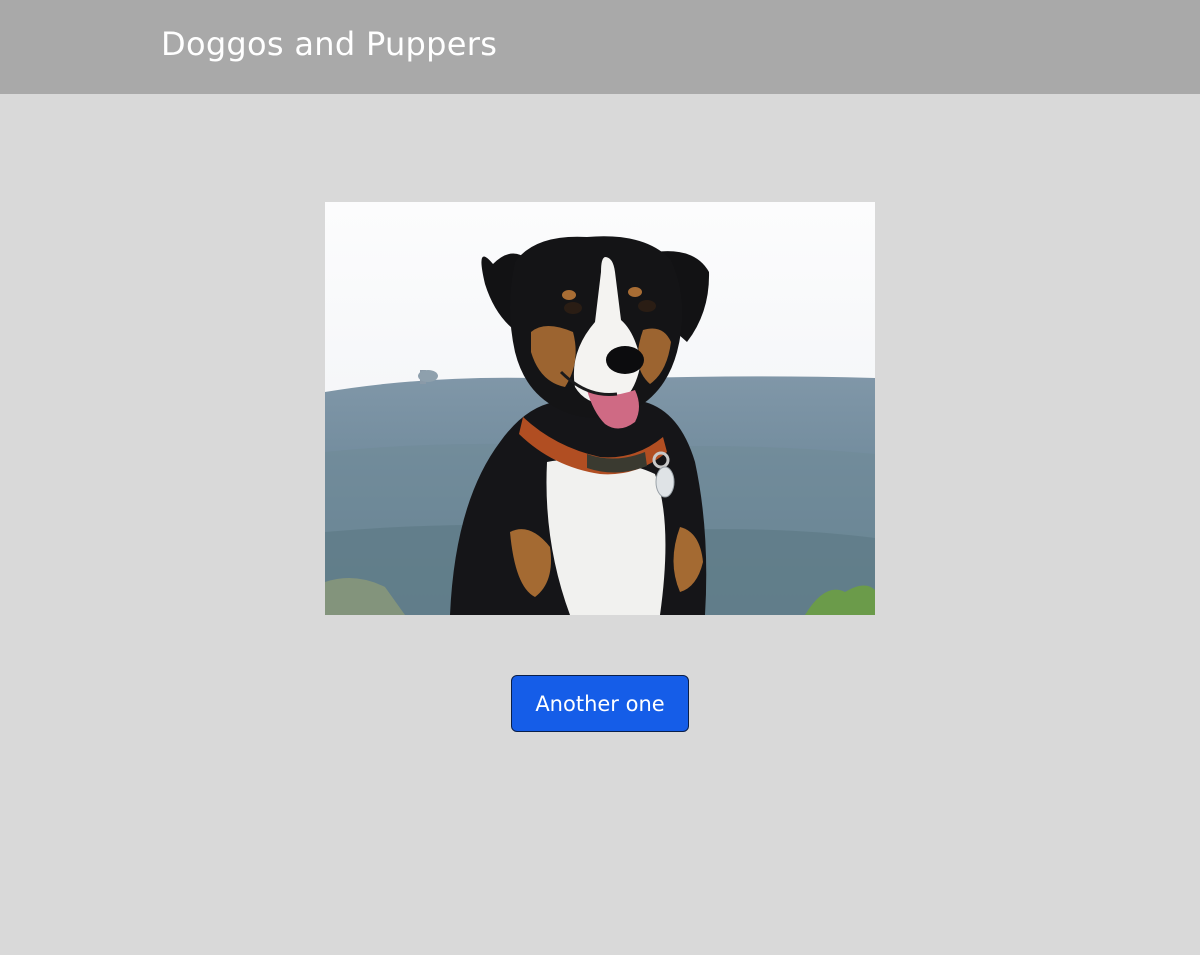 Image resolution: width=1200 pixels, height=955 pixels. I want to click on site-title: Doggos and Puppers, so click(329, 44).